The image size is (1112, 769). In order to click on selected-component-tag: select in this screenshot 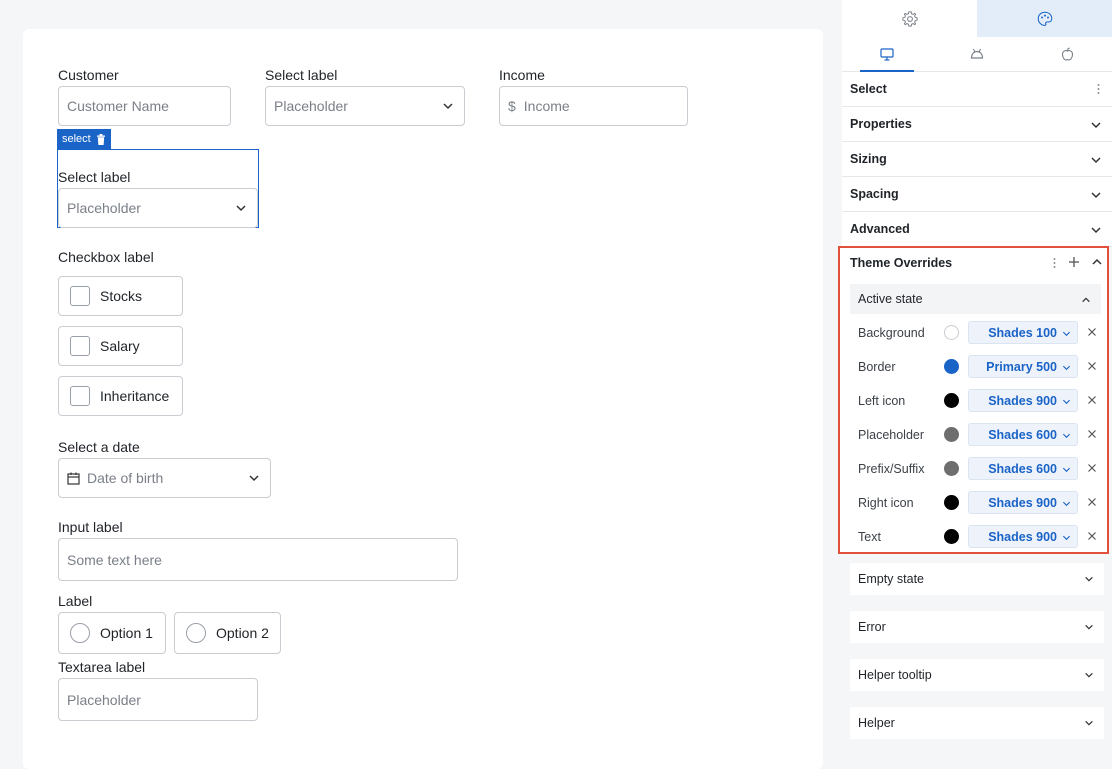, I will do `click(84, 139)`.